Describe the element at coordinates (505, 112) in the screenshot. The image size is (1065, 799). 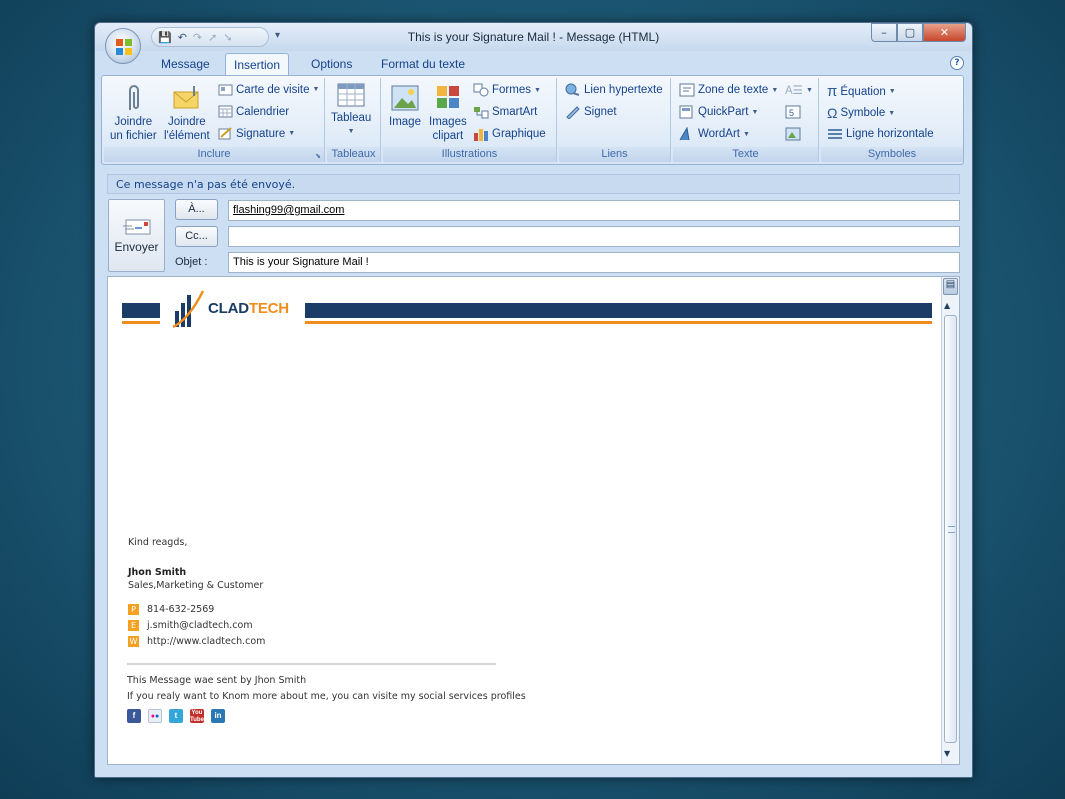
I see `smartart-button: SmartArt` at that location.